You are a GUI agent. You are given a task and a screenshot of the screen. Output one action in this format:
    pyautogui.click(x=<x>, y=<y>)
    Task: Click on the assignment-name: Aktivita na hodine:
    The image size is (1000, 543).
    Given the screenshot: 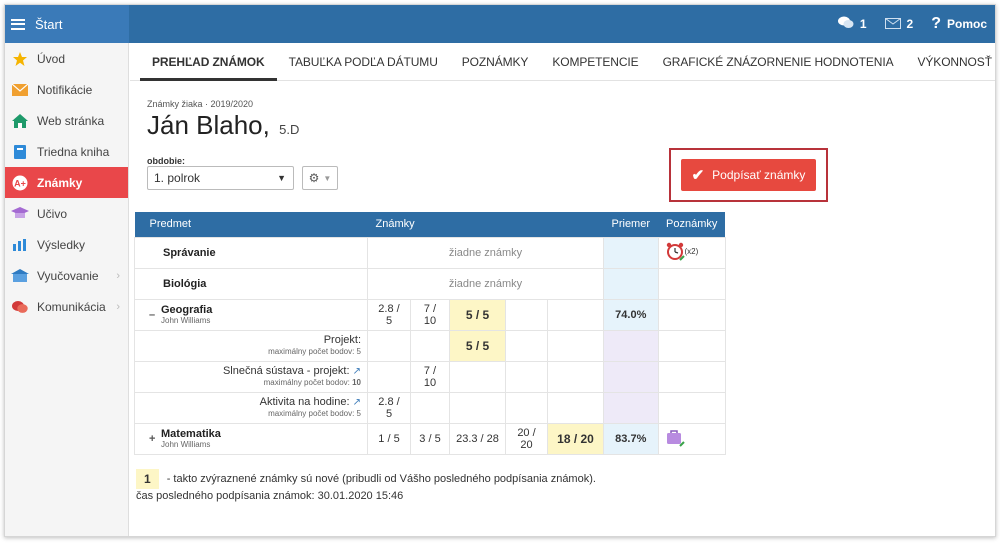 What is the action you would take?
    pyautogui.click(x=304, y=401)
    